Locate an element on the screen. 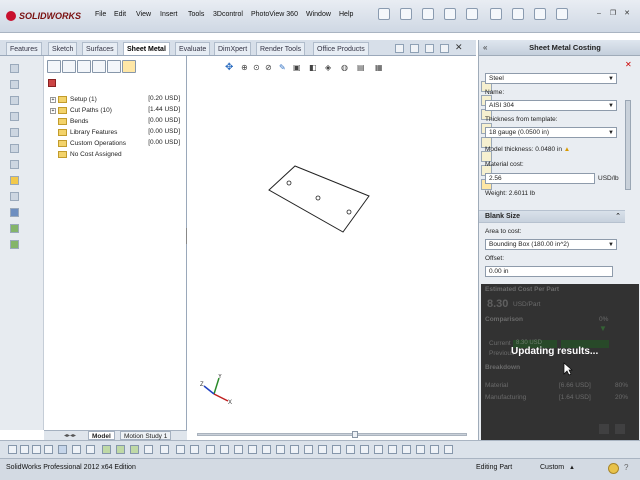 The width and height of the screenshot is (640, 480). tree-item-setup: + Setup (1) is located at coordinates (73, 99).